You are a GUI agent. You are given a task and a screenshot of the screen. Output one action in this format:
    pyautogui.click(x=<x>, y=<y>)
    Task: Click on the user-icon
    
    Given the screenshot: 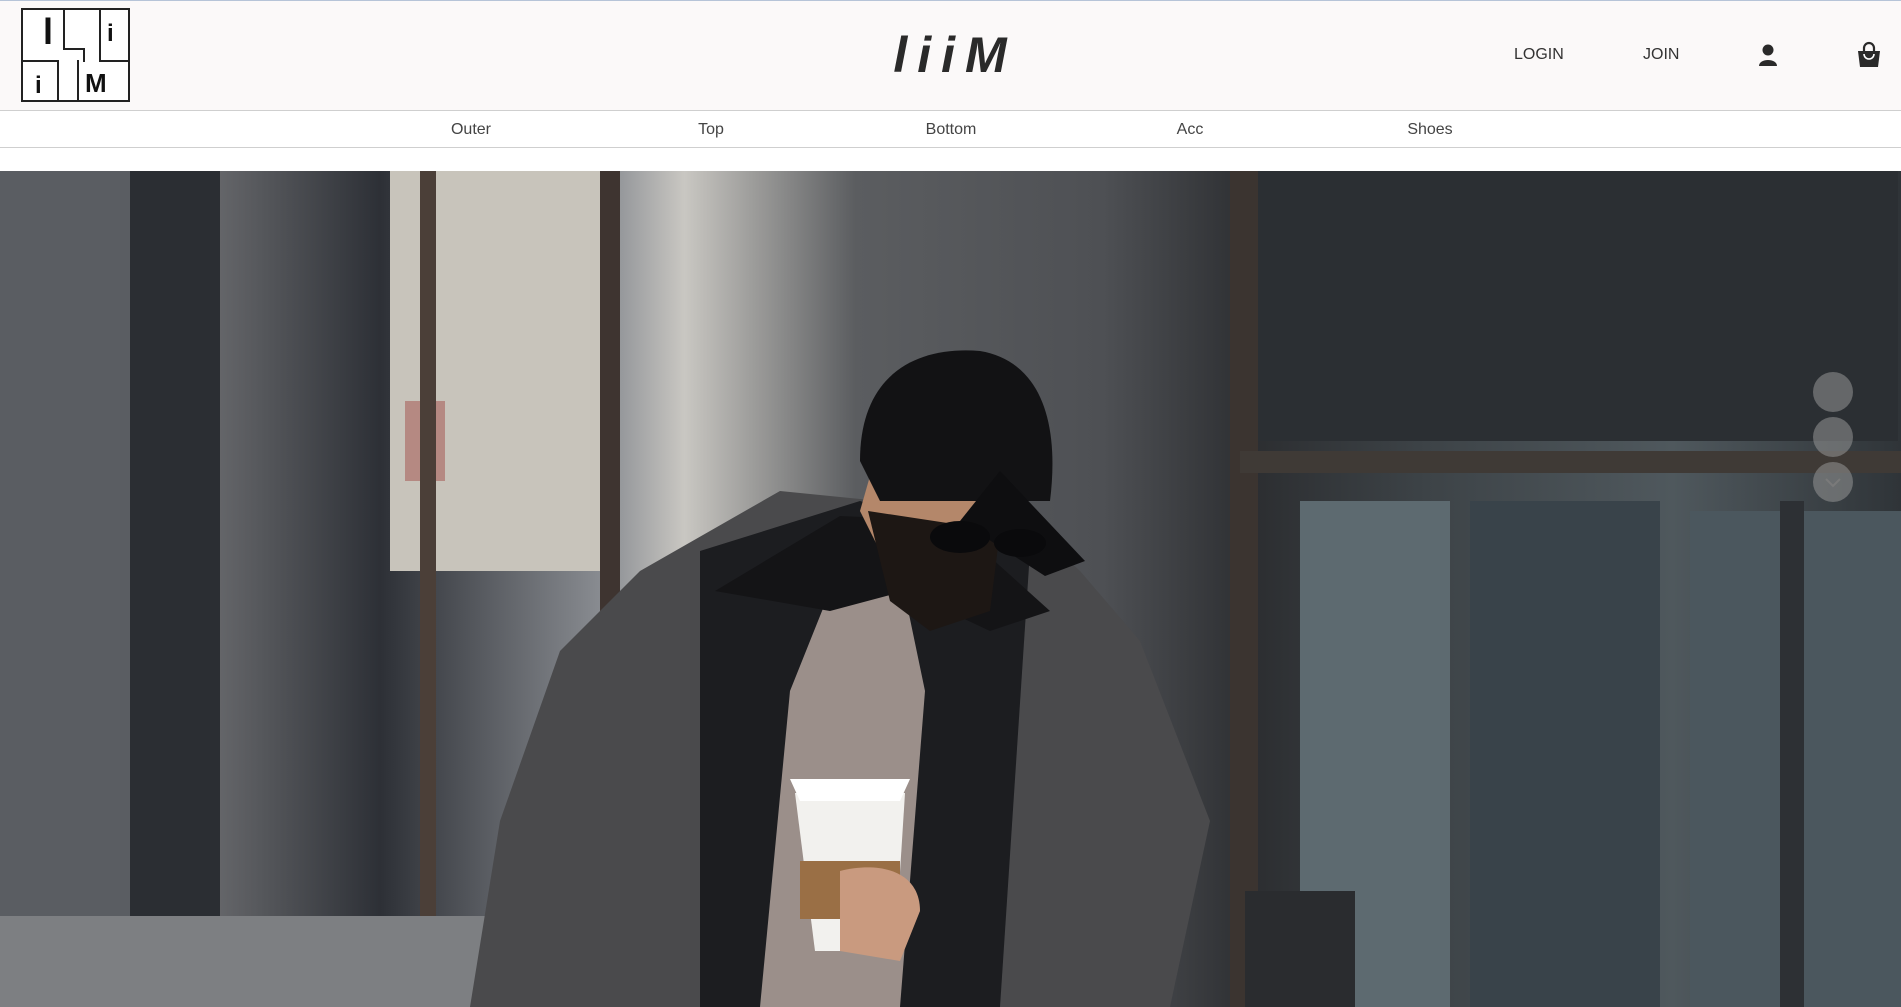 What is the action you would take?
    pyautogui.click(x=1768, y=55)
    